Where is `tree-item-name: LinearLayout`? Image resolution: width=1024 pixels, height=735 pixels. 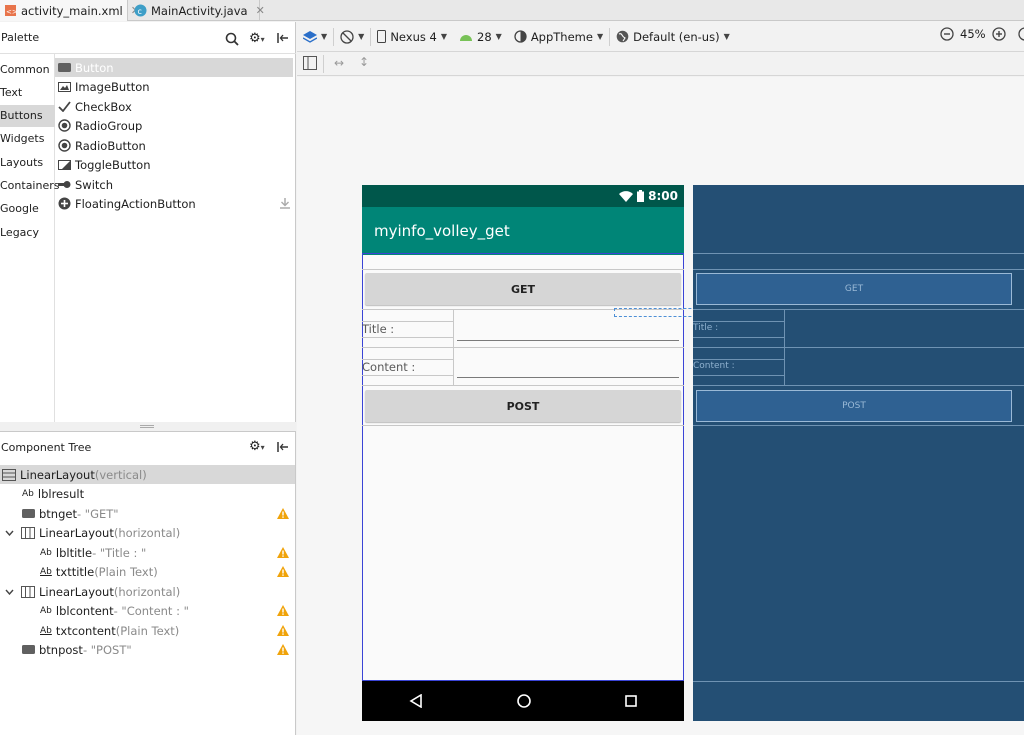
tree-item-name: LinearLayout is located at coordinates (57, 474).